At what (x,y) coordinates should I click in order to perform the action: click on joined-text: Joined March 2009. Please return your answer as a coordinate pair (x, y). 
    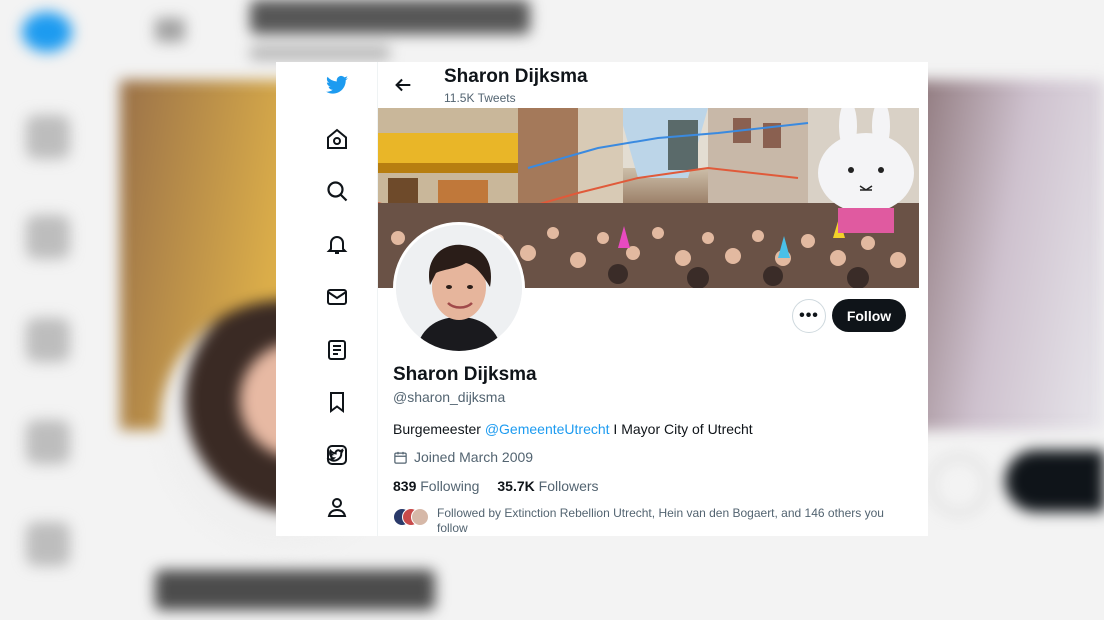
    Looking at the image, I should click on (474, 457).